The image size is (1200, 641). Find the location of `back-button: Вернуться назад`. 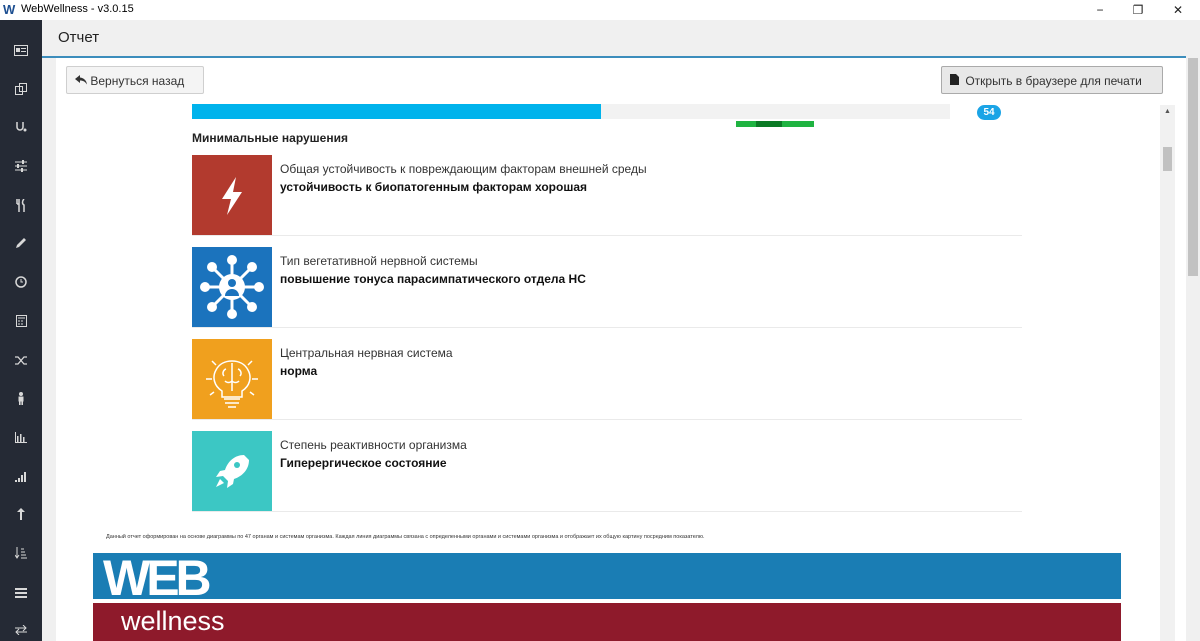

back-button: Вернуться назад is located at coordinates (135, 80).